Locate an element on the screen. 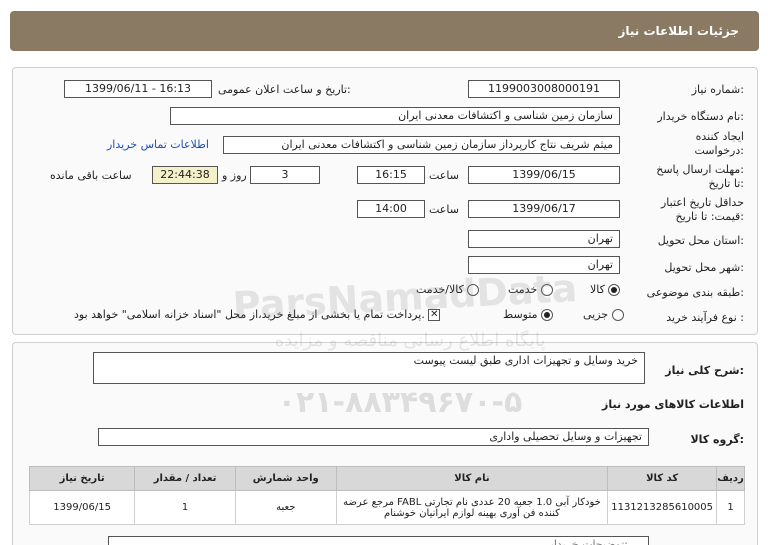  announce-label: تاریخ و ساعت اعلان عمومی: is located at coordinates (284, 89).